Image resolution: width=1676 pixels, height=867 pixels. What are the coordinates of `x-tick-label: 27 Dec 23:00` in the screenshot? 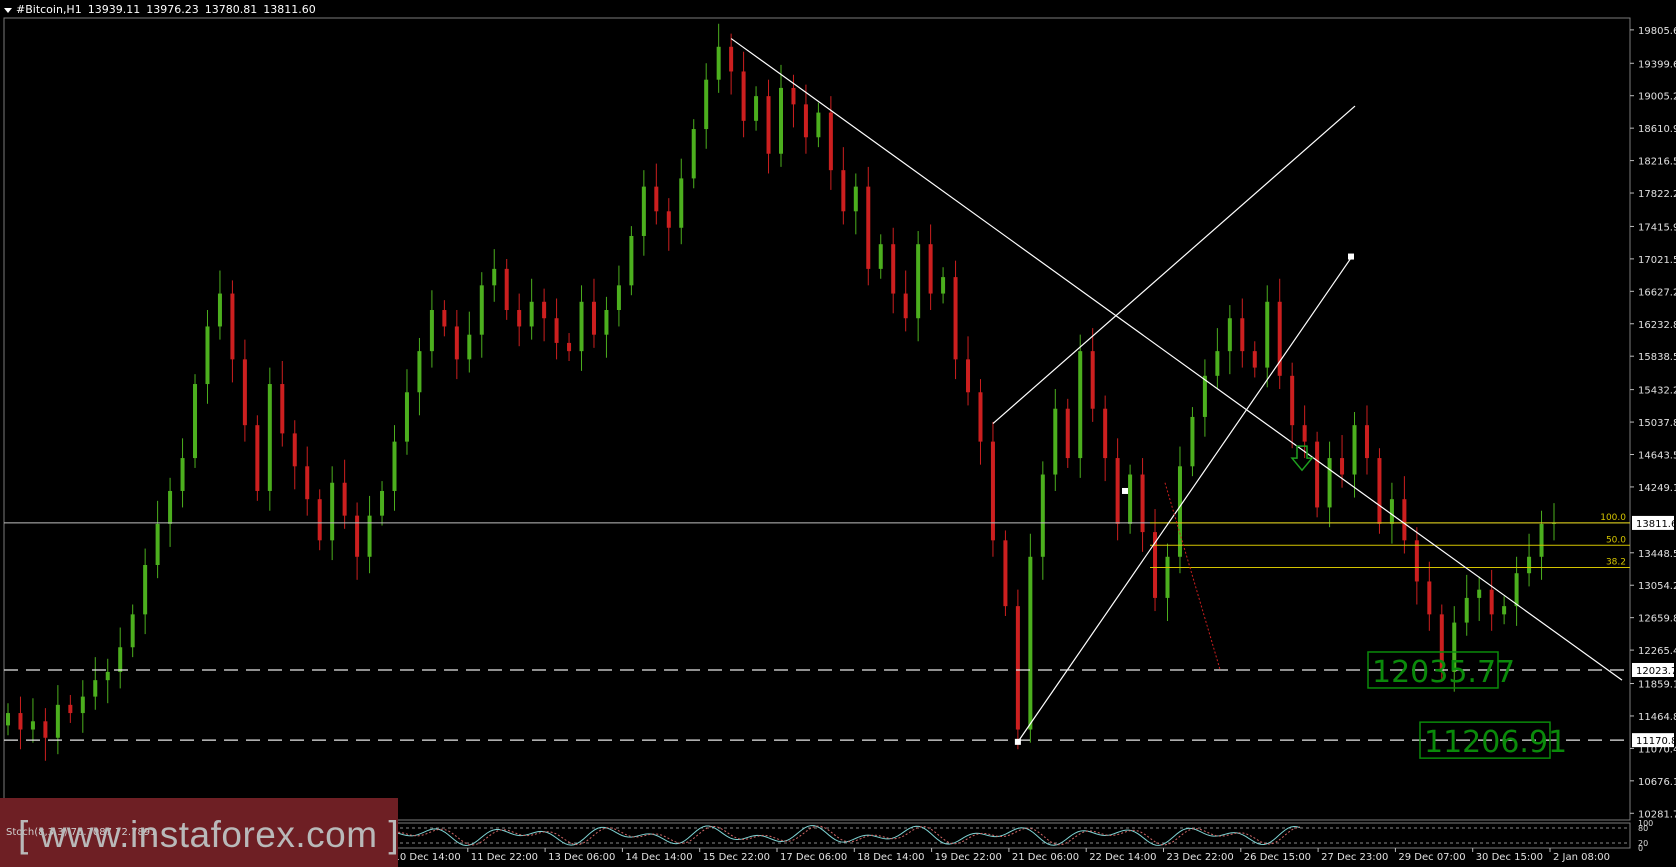 It's located at (1354, 857).